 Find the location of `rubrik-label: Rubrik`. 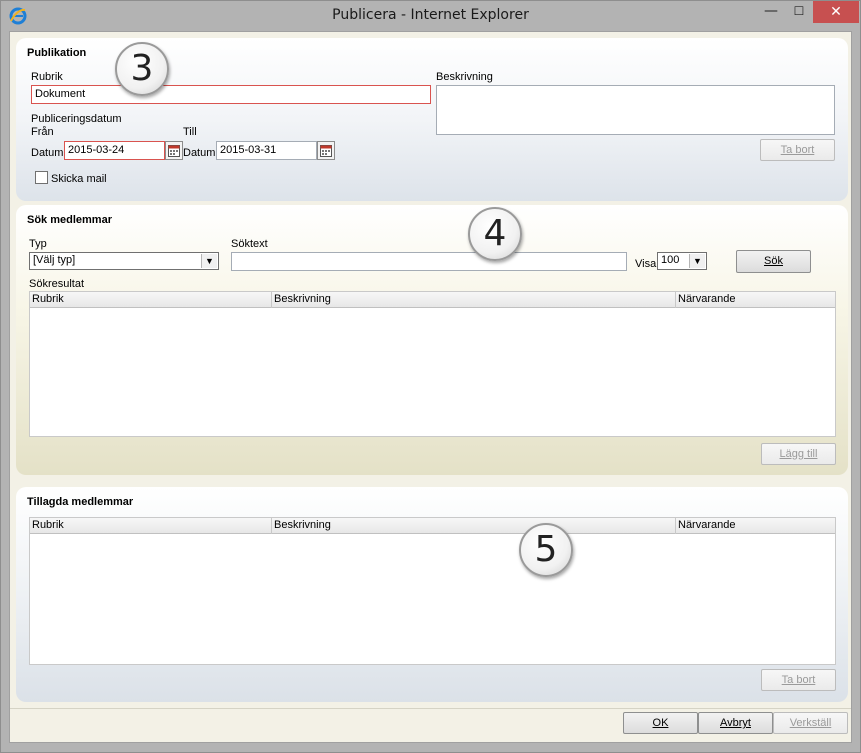

rubrik-label: Rubrik is located at coordinates (47, 77).